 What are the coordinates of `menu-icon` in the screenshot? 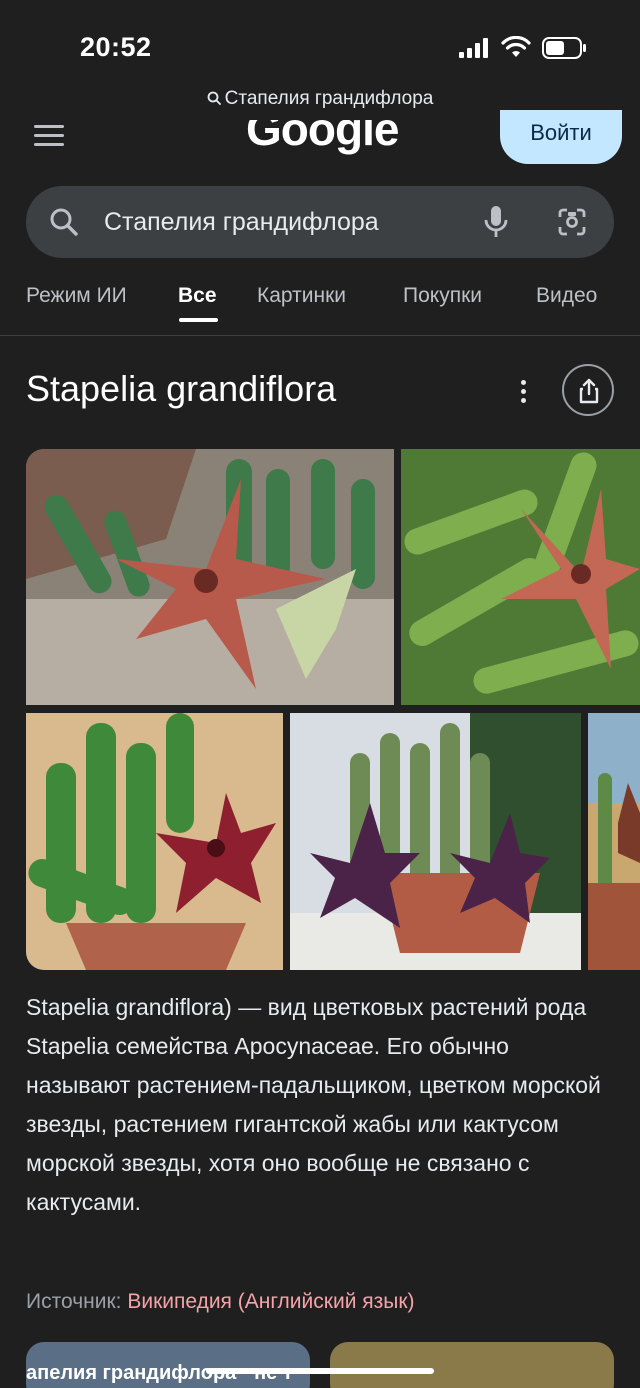 It's located at (49, 136).